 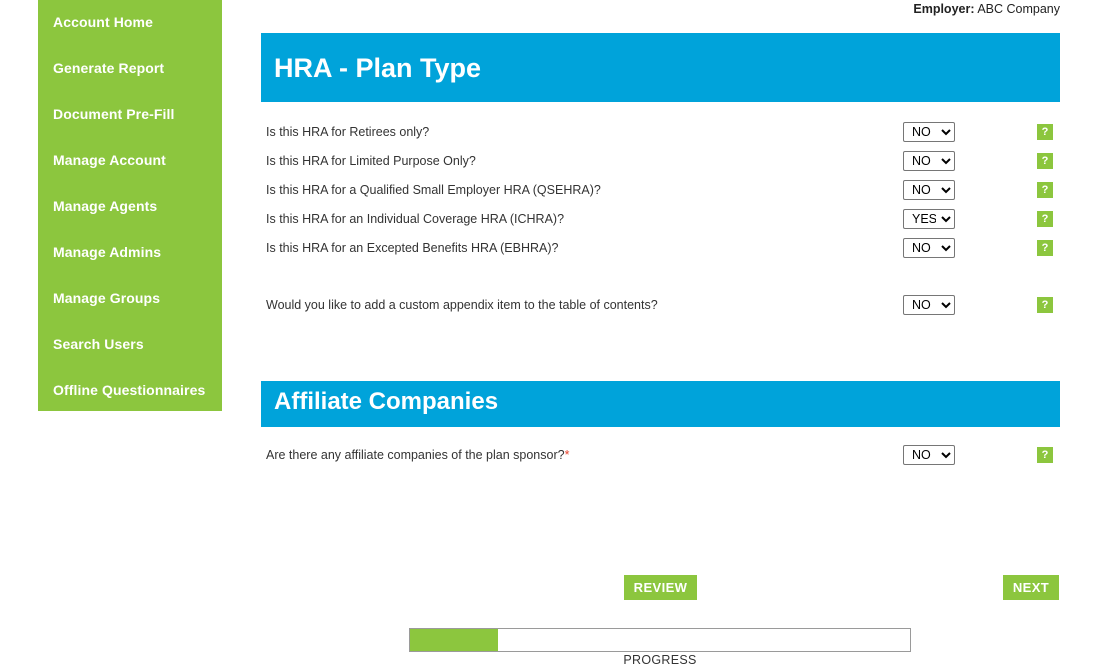 I want to click on section-header-hra-plan-type: HRA - Plan Type, so click(x=660, y=67).